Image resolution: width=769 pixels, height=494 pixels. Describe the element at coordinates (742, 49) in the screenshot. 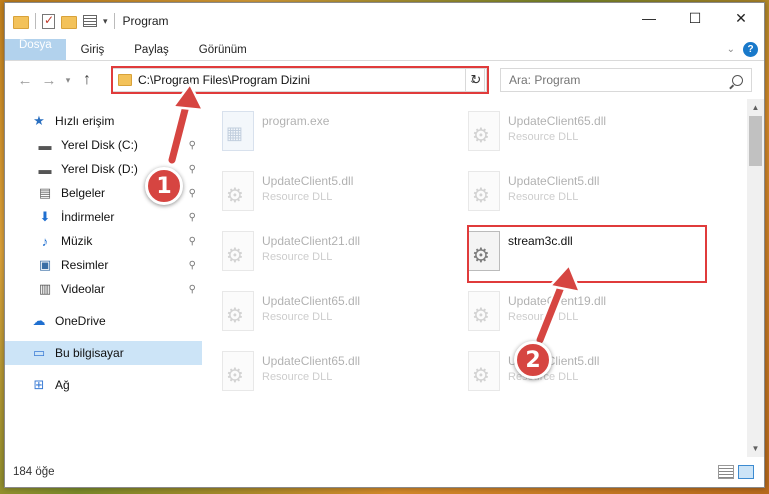

I see `ribbon-right: ⌄ ?` at that location.